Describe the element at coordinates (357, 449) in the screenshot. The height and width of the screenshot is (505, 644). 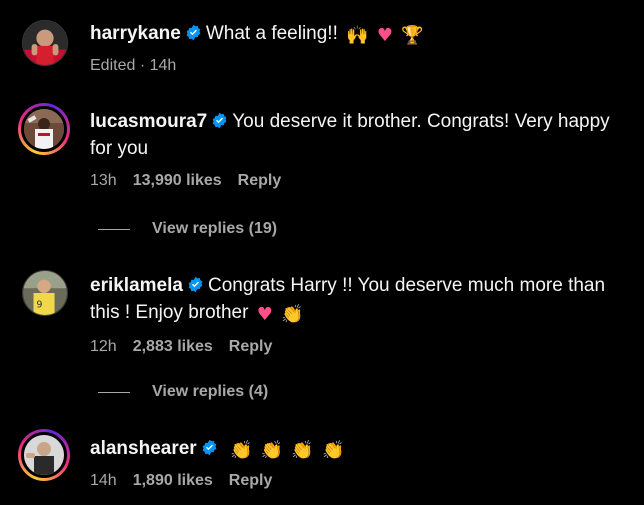
I see `comment-text-line: alanshearer 👏 👏 👏 👏` at that location.